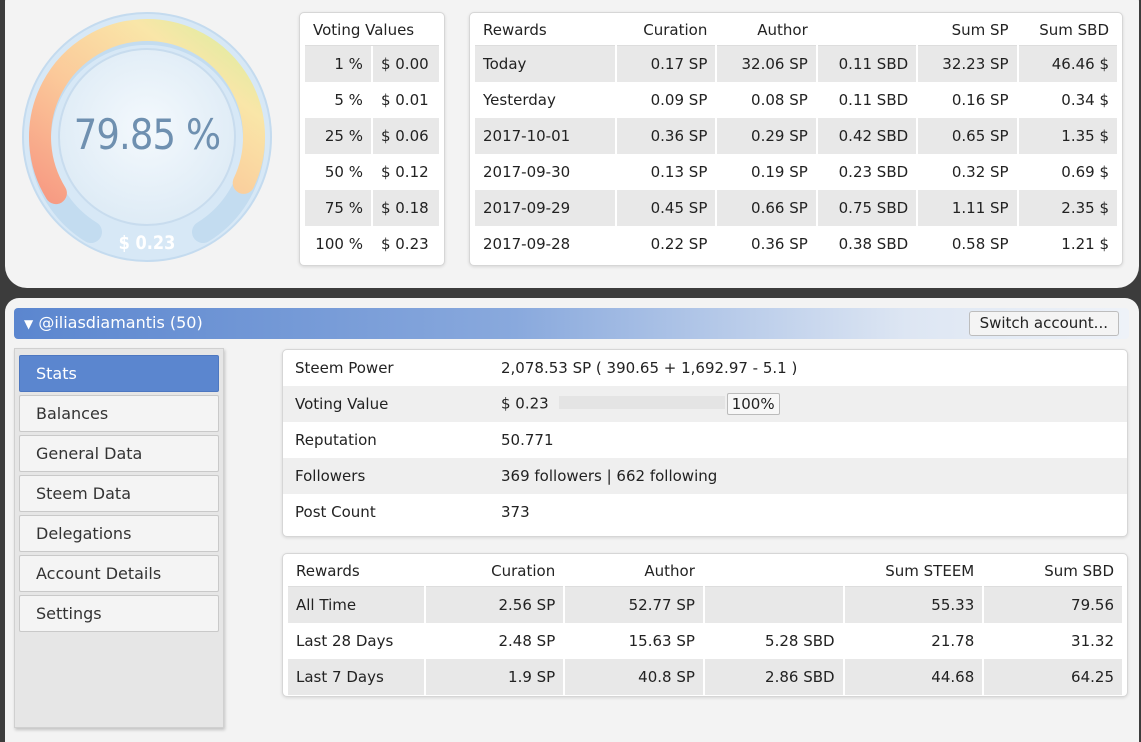  Describe the element at coordinates (372, 136) in the screenshot. I see `voting-value-row: 25 % $ 0.06` at that location.